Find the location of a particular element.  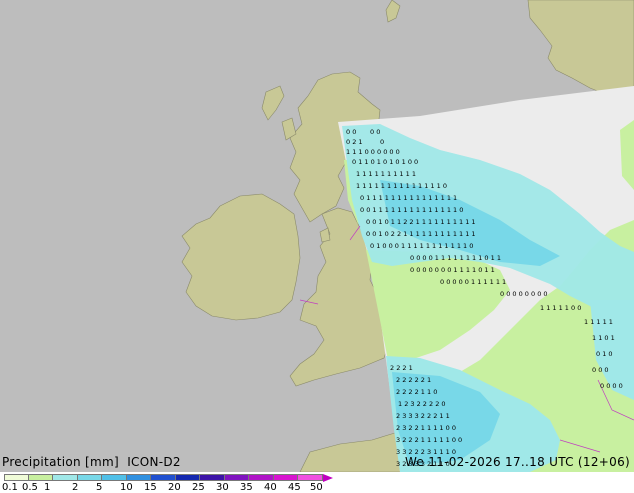

svg-text: 0 1 0 is located at coordinates (604, 354).